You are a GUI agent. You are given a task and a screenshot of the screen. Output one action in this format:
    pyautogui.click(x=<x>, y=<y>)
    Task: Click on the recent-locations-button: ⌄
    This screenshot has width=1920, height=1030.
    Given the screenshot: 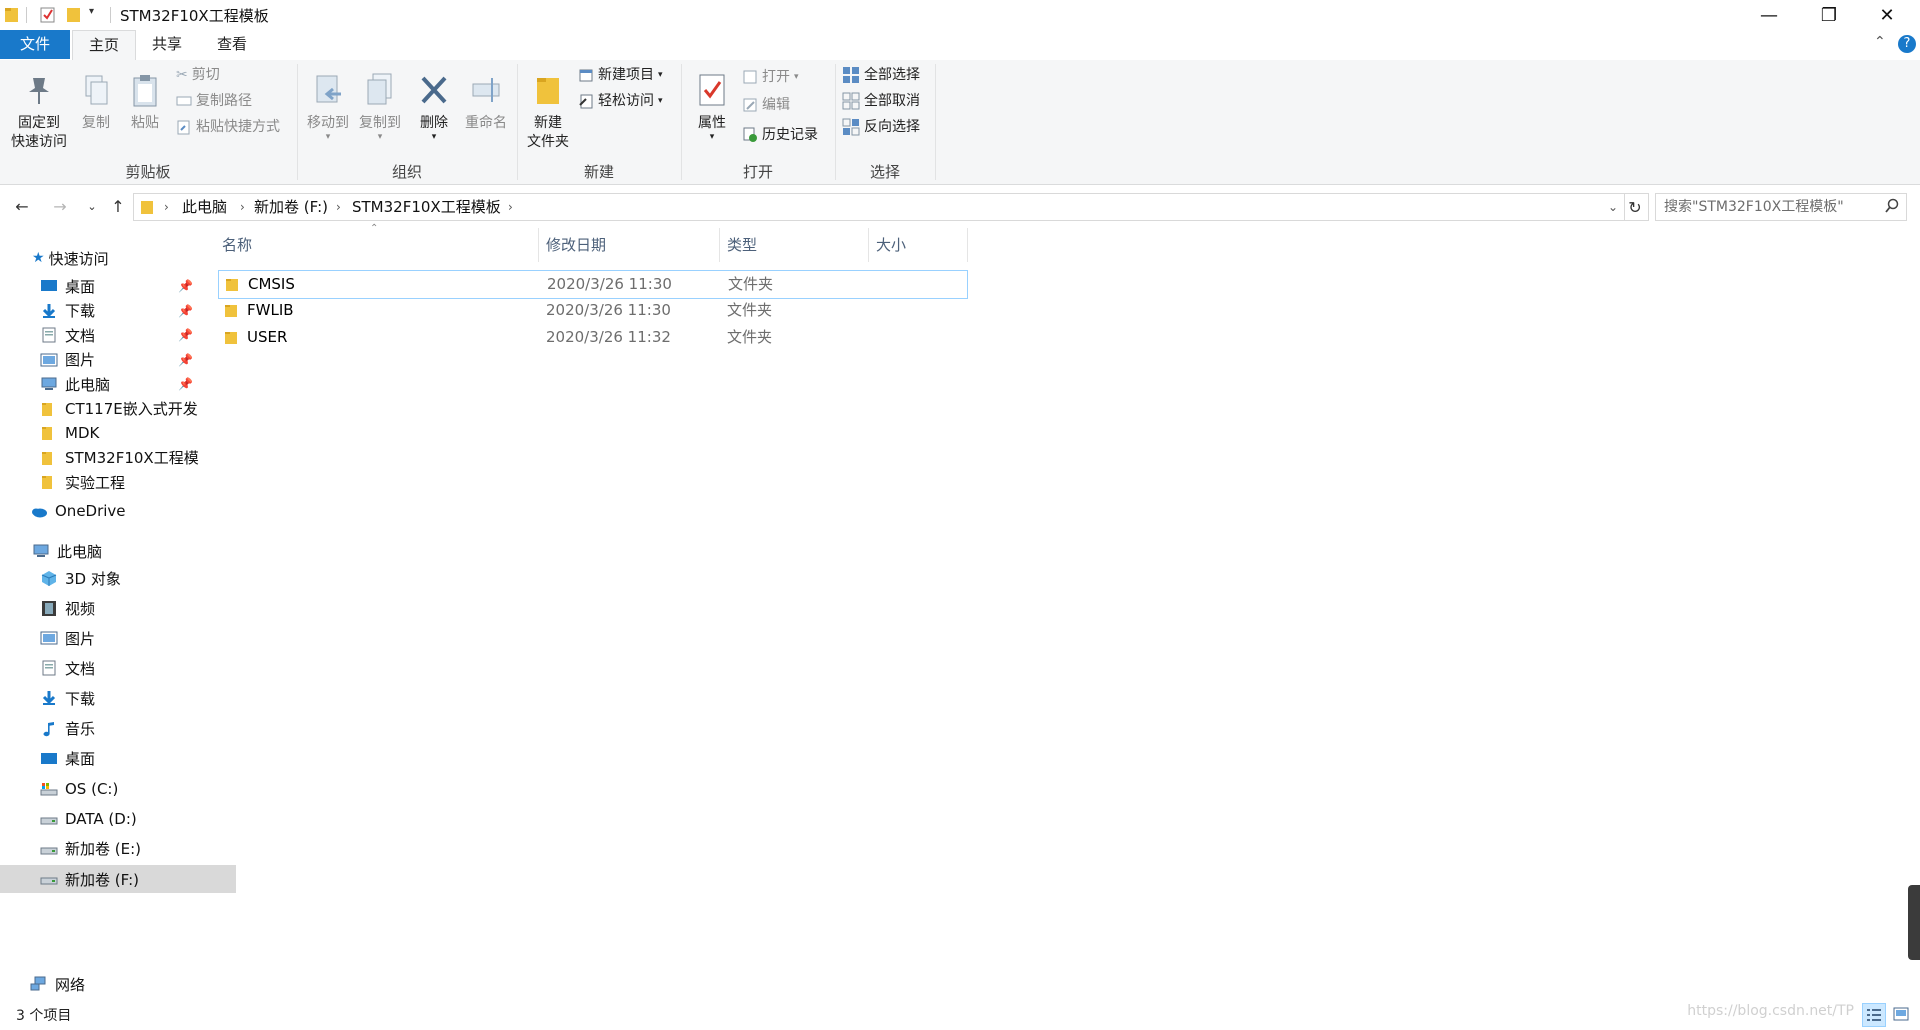 What is the action you would take?
    pyautogui.click(x=92, y=206)
    